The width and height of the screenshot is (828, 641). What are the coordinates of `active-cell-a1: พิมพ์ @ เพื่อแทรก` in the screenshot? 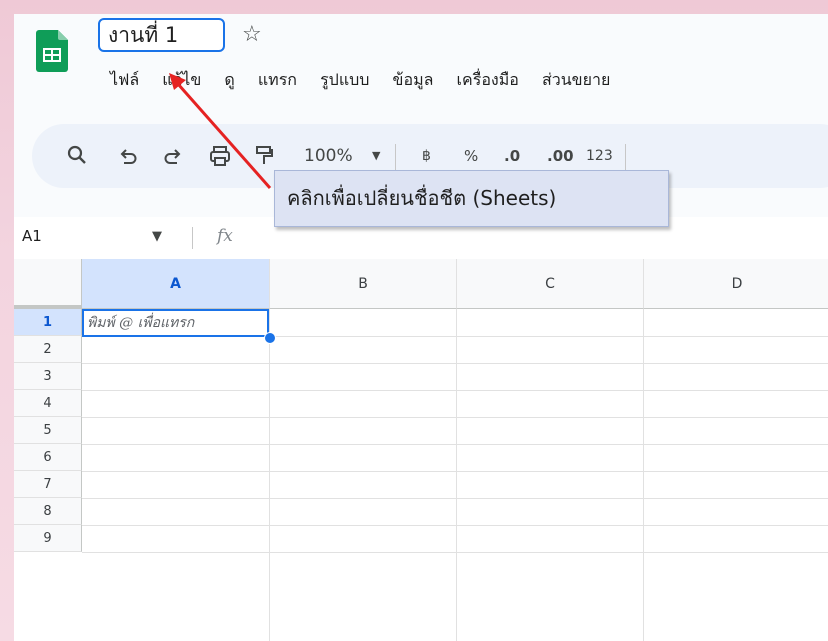 It's located at (175, 323).